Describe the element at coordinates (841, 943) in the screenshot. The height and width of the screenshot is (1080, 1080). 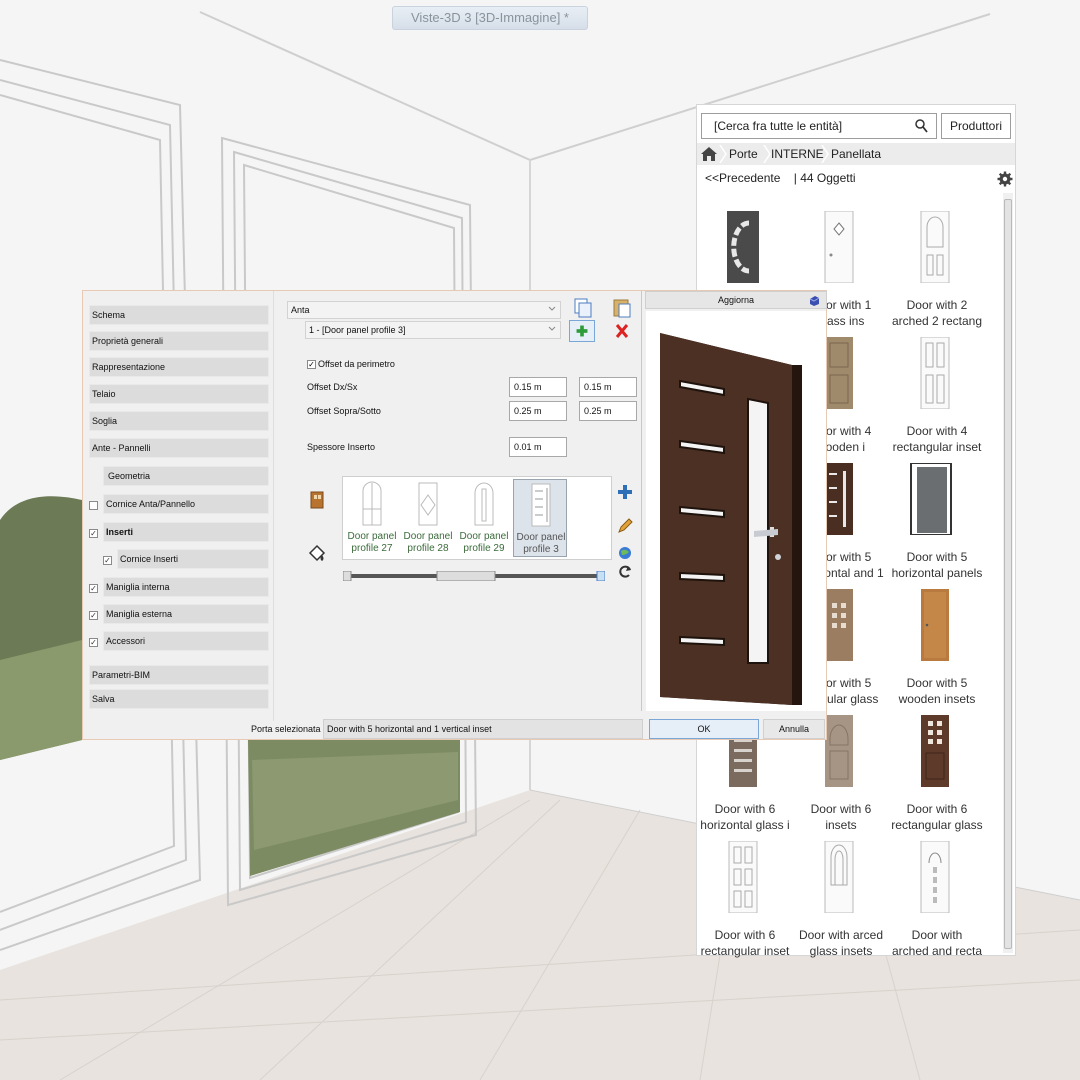
I see `catalog-item-label: Door with arced glass insets` at that location.